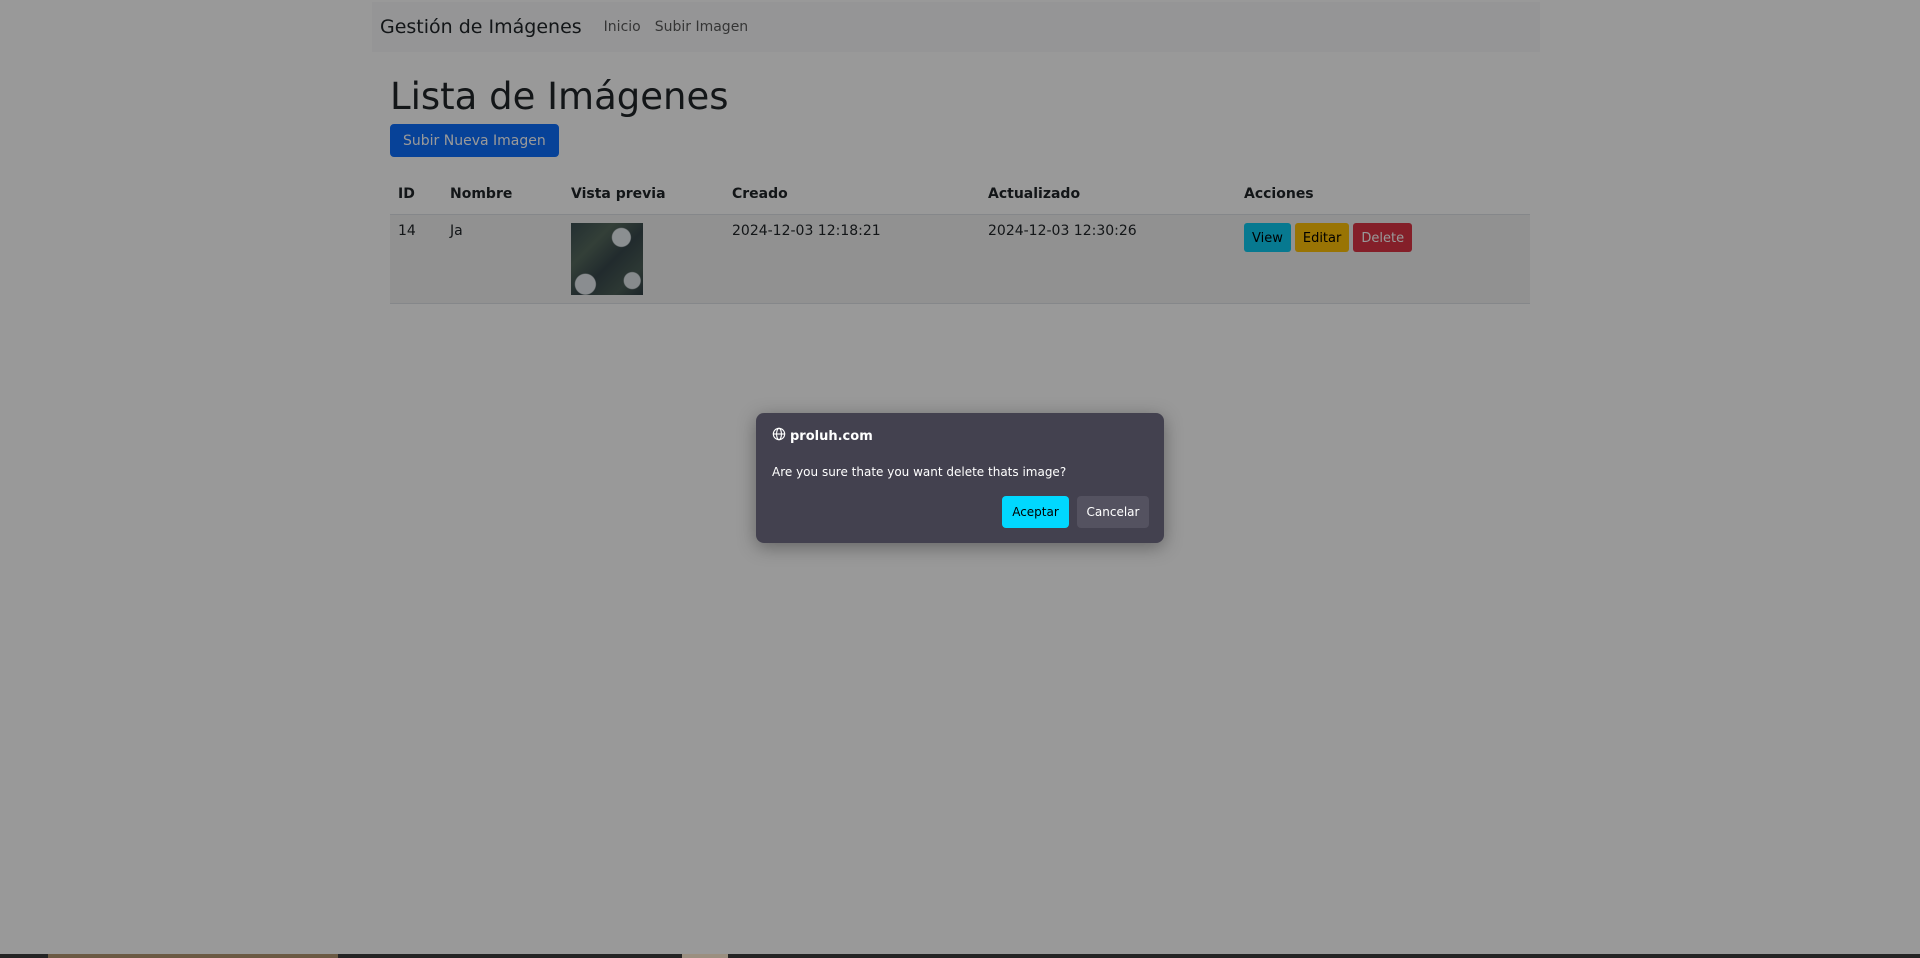  What do you see at coordinates (1113, 512) in the screenshot?
I see `cancel-button: Cancelar` at bounding box center [1113, 512].